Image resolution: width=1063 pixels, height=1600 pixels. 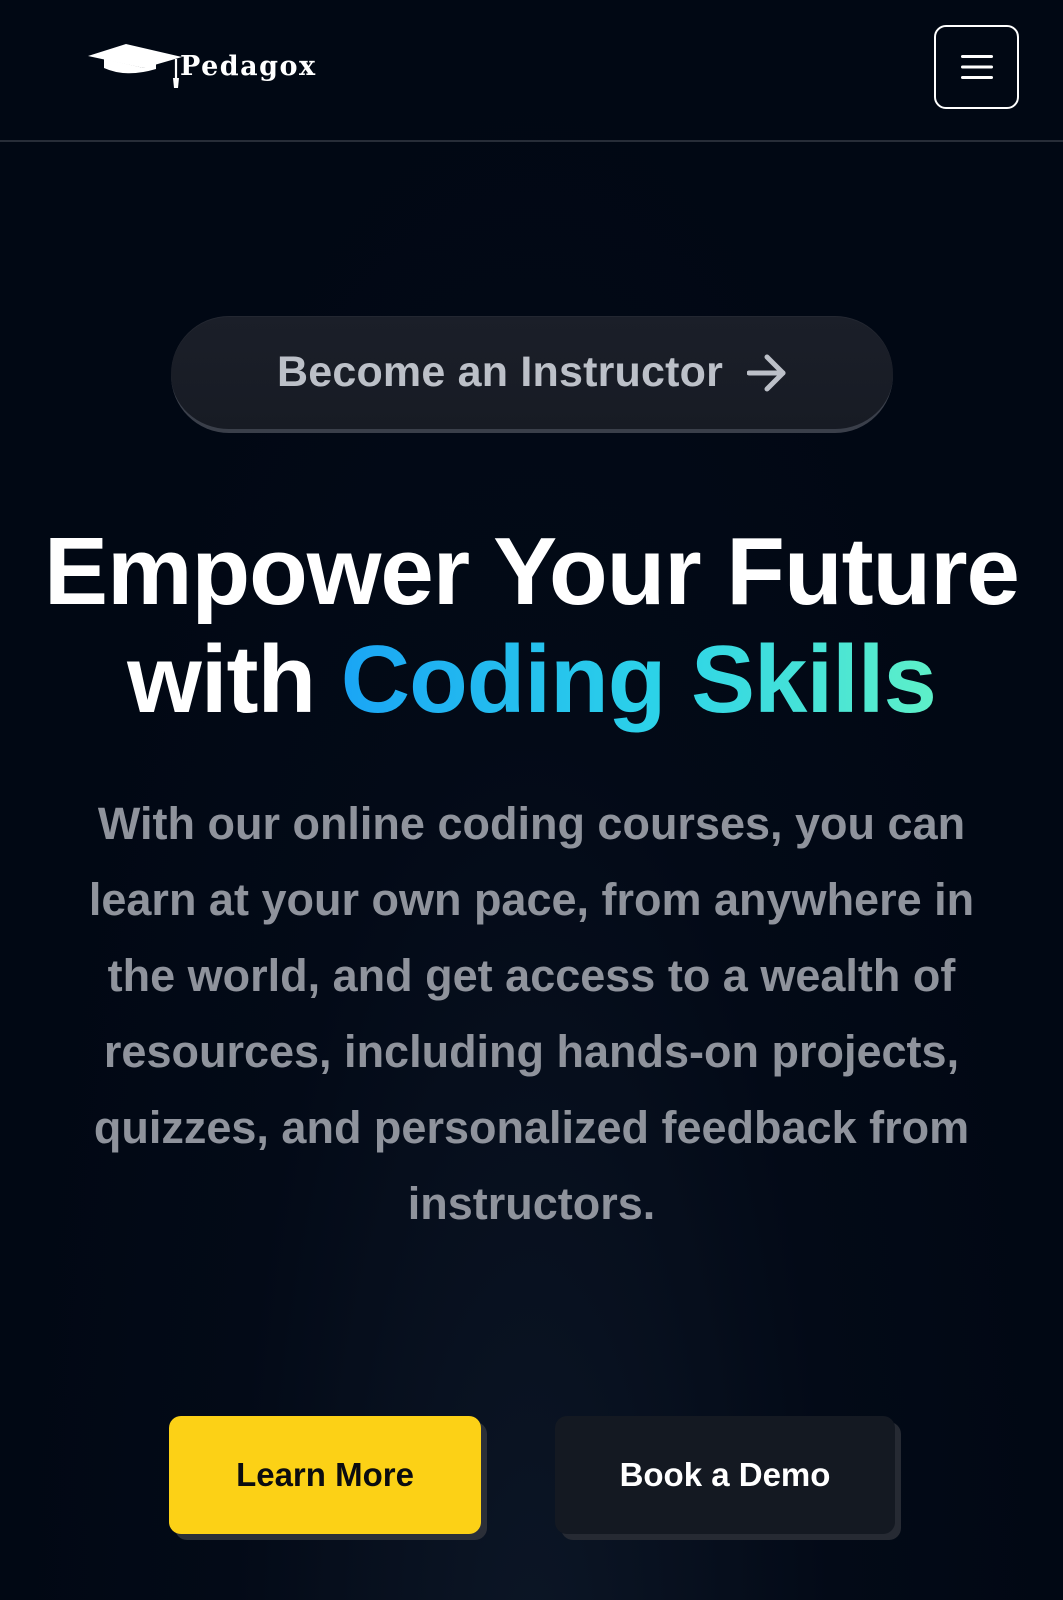 I want to click on book-demo-button: Book a Demo, so click(x=725, y=1475).